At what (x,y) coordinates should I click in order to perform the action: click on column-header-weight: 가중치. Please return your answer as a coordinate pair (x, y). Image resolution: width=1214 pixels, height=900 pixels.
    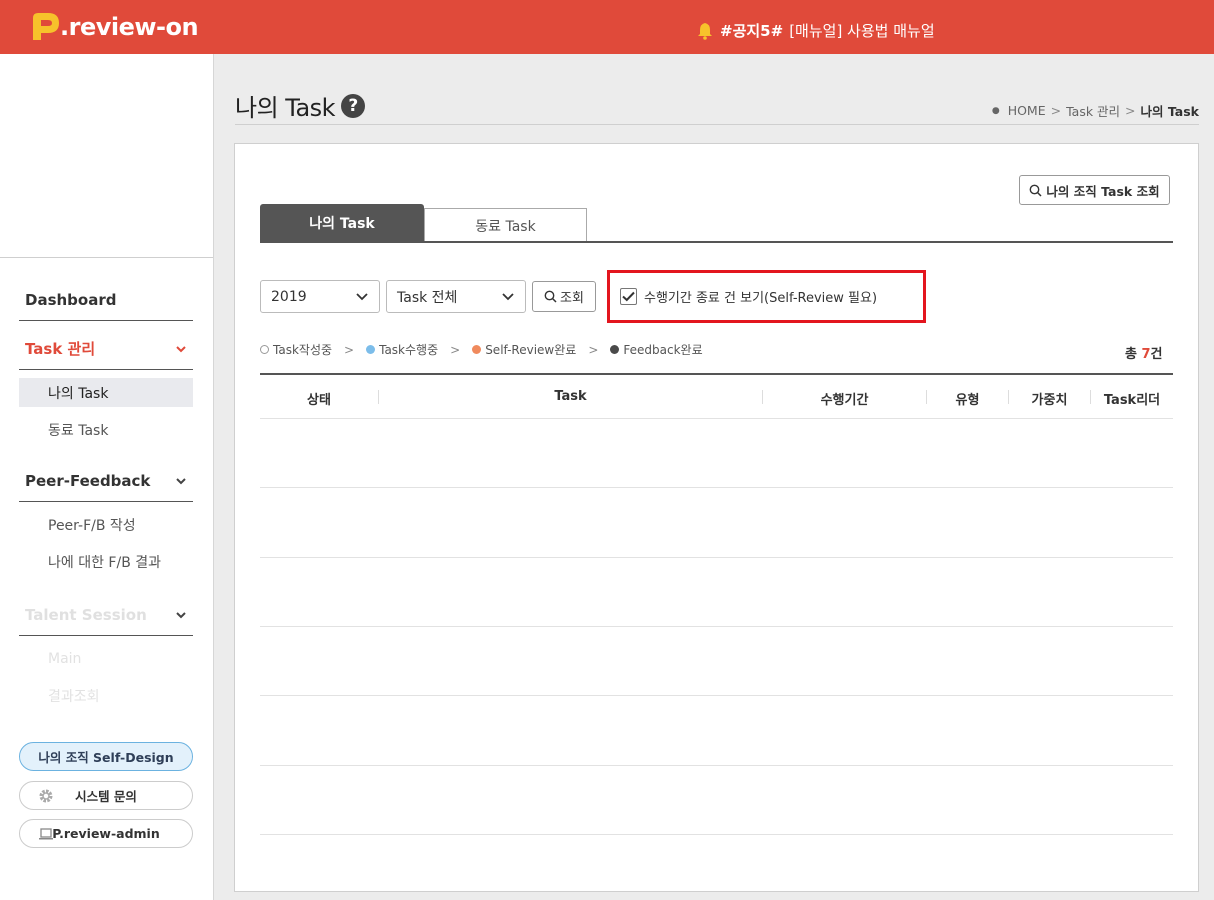
    Looking at the image, I should click on (1049, 398).